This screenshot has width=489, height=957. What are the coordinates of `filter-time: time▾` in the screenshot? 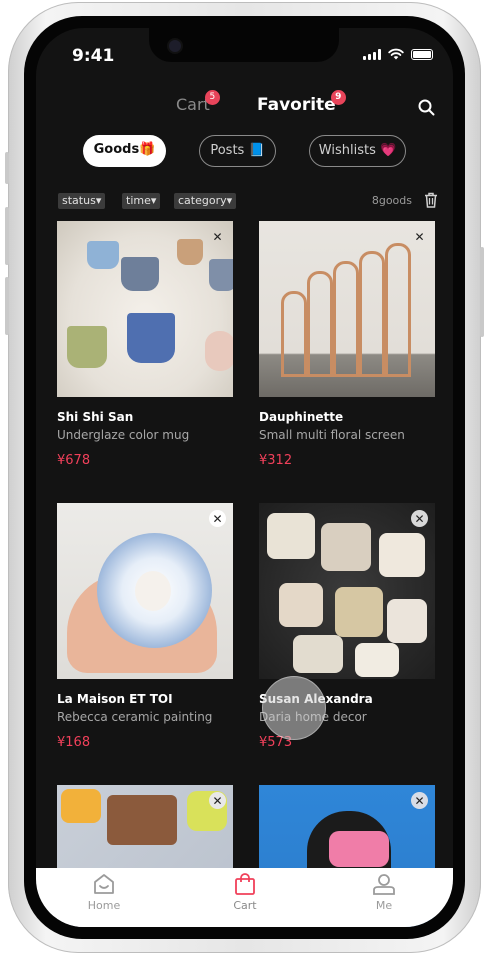 It's located at (141, 201).